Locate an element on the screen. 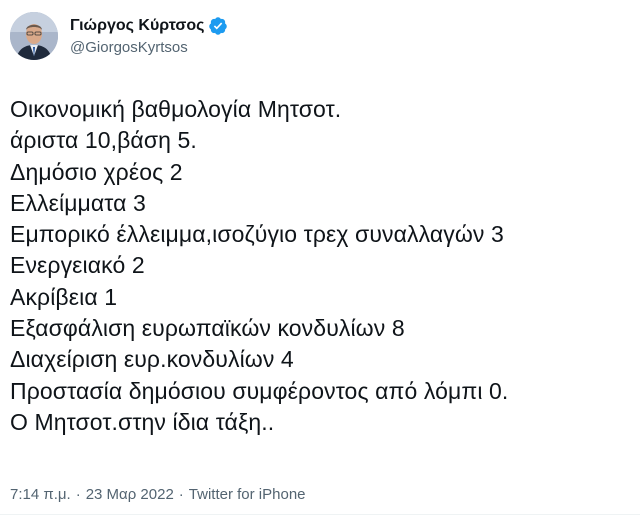 The image size is (640, 515). tweet-line: Ελλείμματα 3 is located at coordinates (78, 202).